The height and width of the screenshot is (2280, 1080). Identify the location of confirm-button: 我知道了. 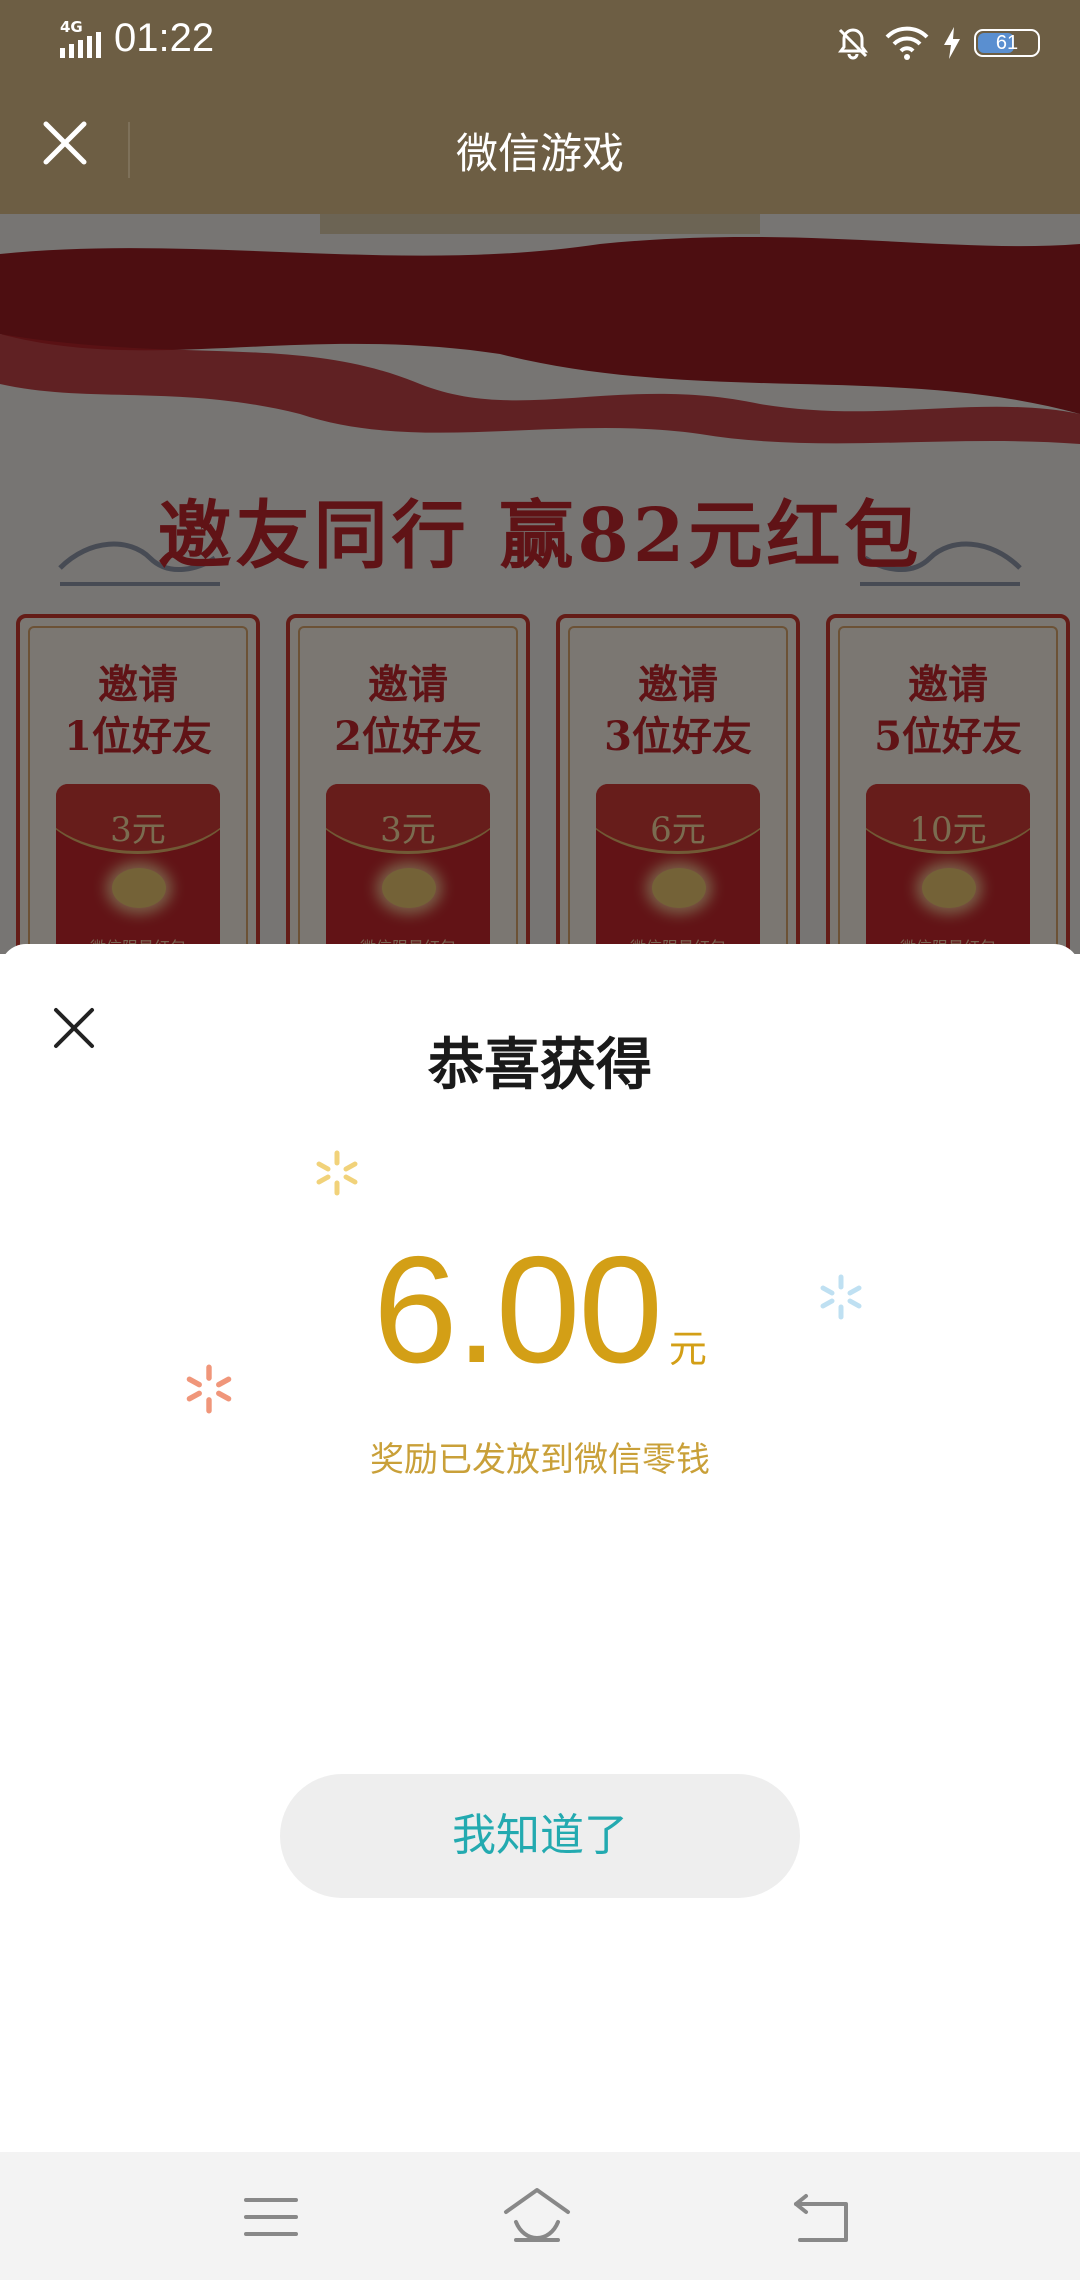
(540, 1836).